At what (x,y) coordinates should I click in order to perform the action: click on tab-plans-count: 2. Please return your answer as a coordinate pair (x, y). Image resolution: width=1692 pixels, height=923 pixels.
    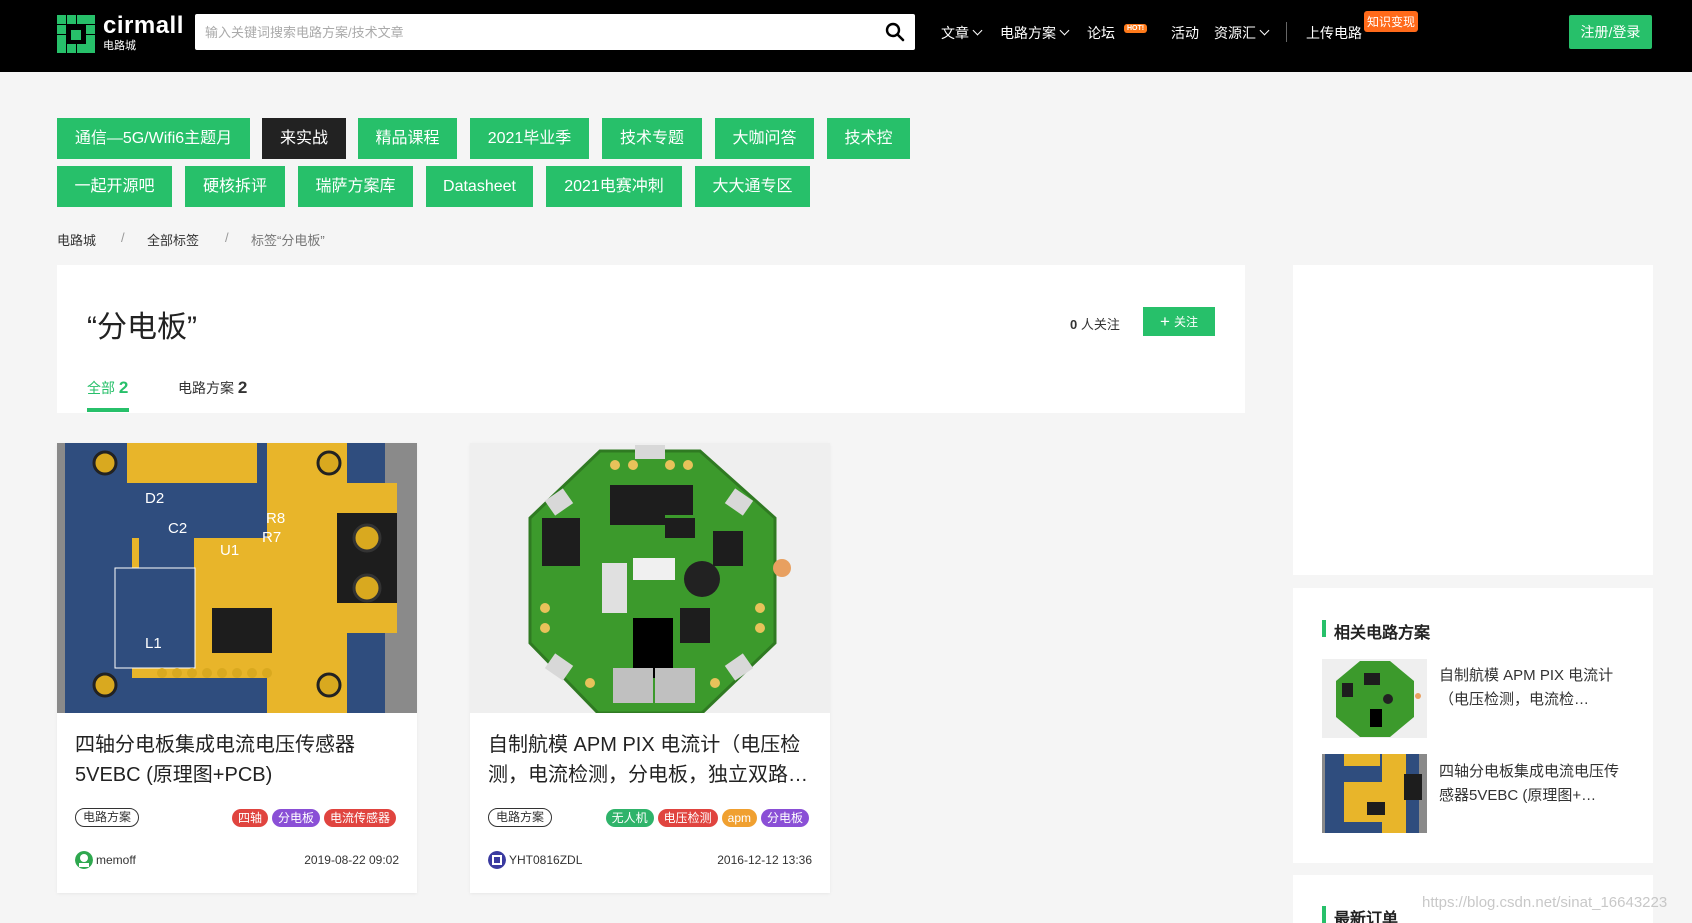
    Looking at the image, I should click on (242, 387).